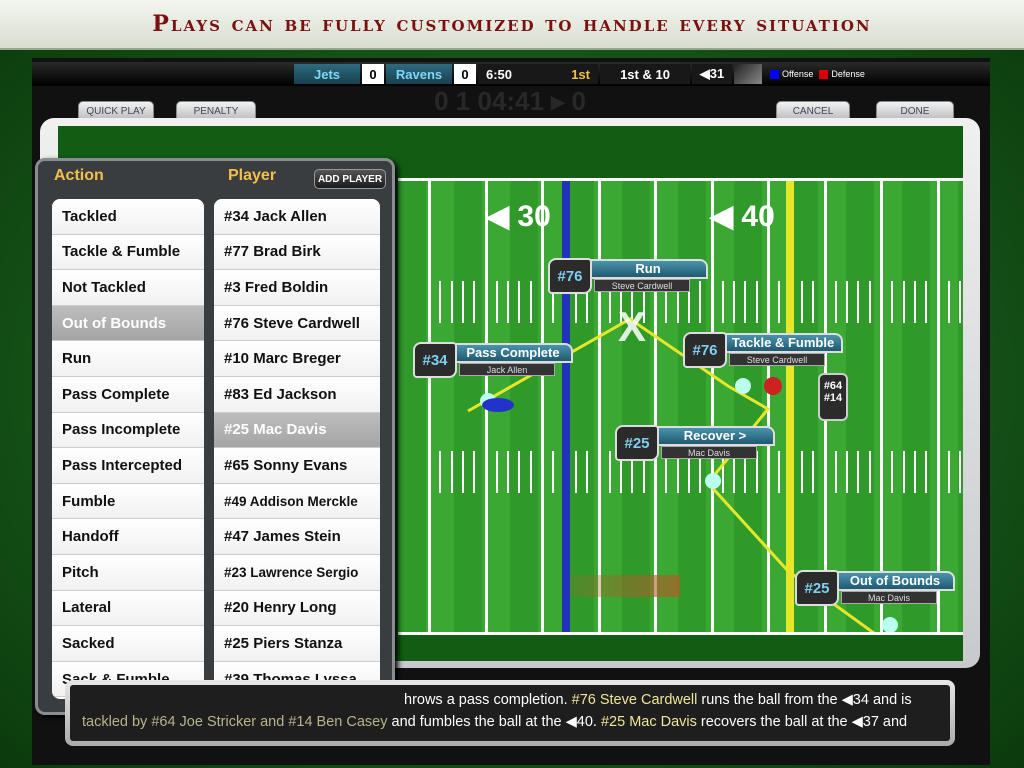 This screenshot has width=1024, height=768. What do you see at coordinates (507, 369) in the screenshot?
I see `play-label-player: Jack Allen` at bounding box center [507, 369].